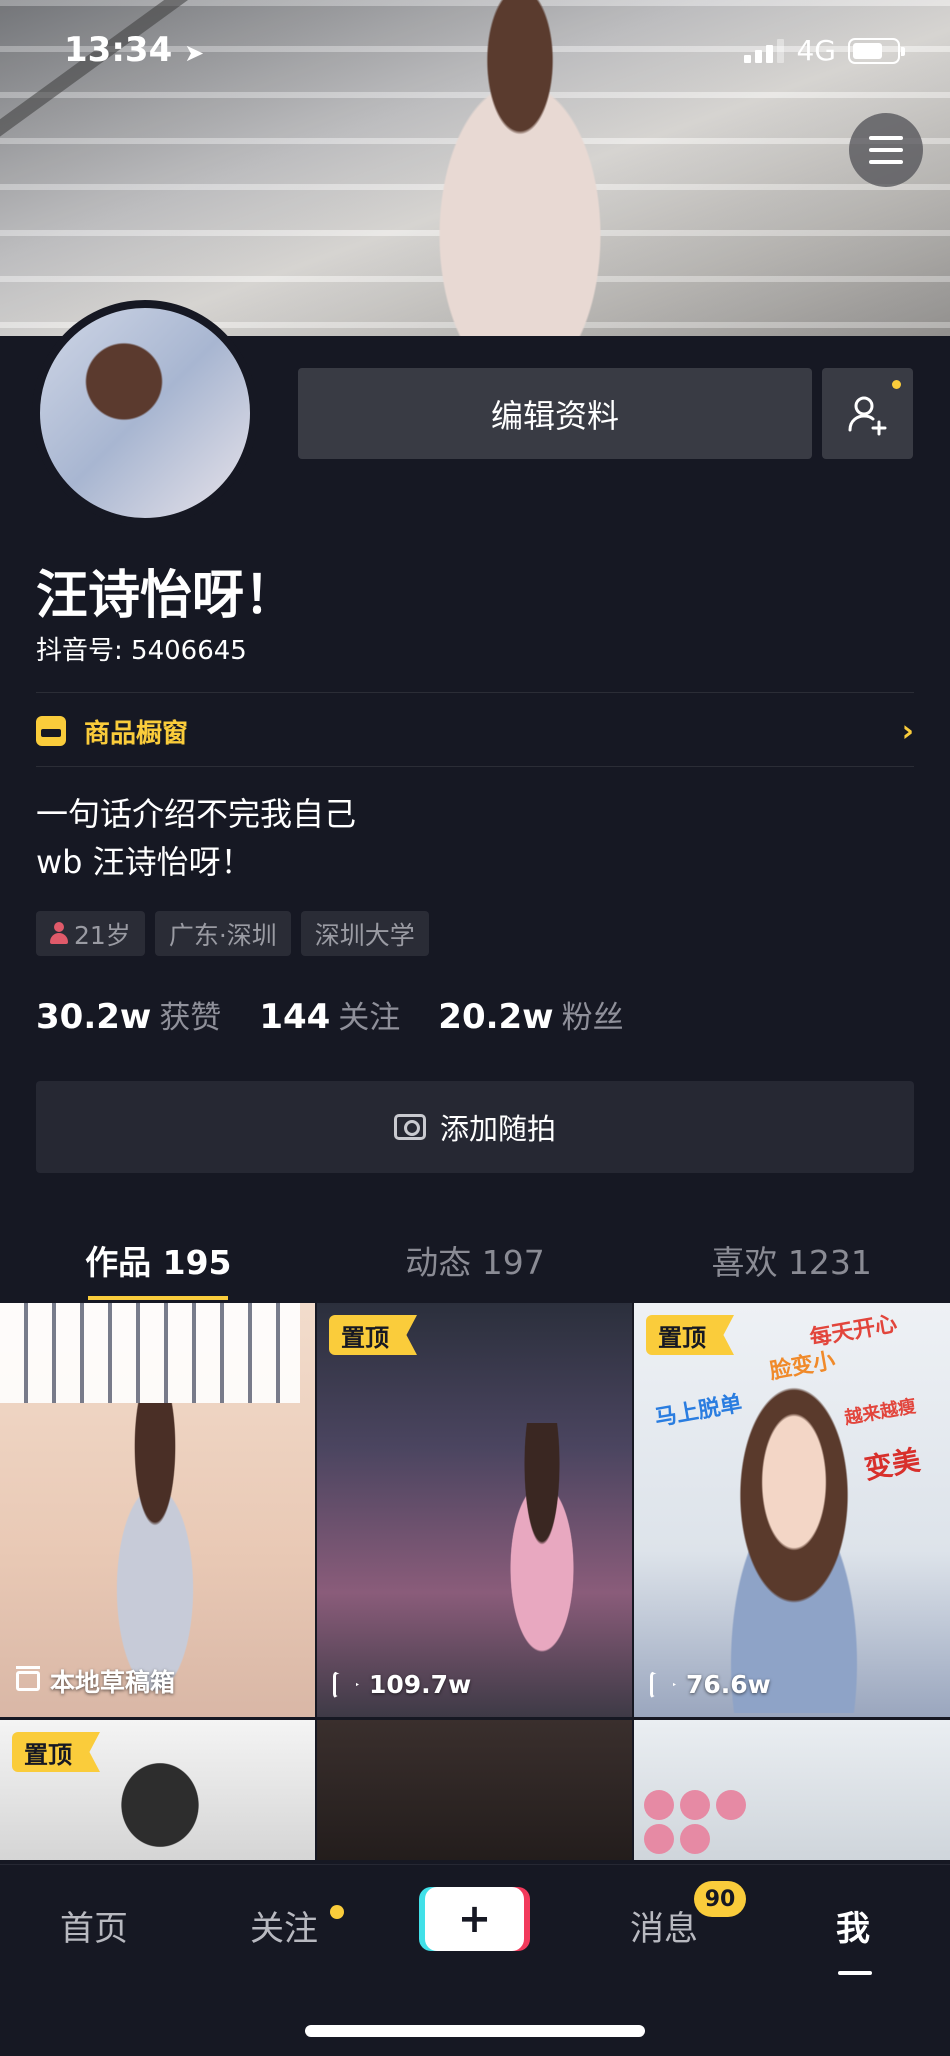 This screenshot has width=950, height=2056. Describe the element at coordinates (157, 1790) in the screenshot. I see `video-thumbnail: 置顶` at that location.